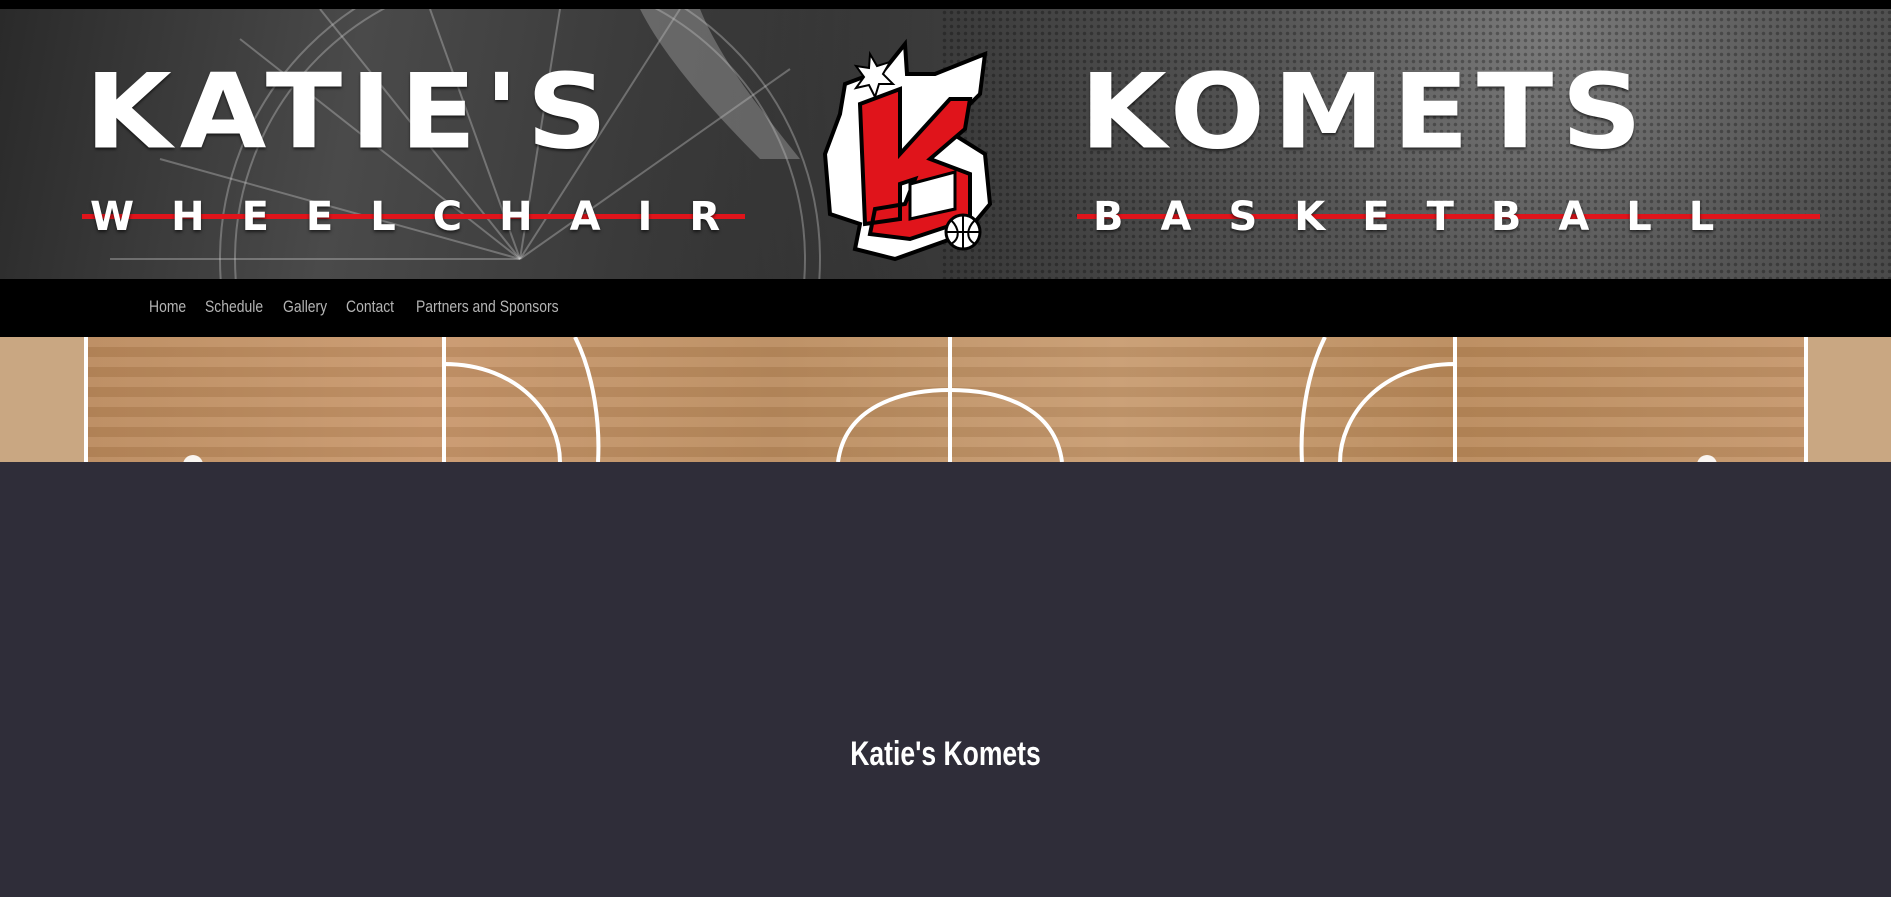  What do you see at coordinates (350, 112) in the screenshot?
I see `banner-title-left: KATIE'S` at bounding box center [350, 112].